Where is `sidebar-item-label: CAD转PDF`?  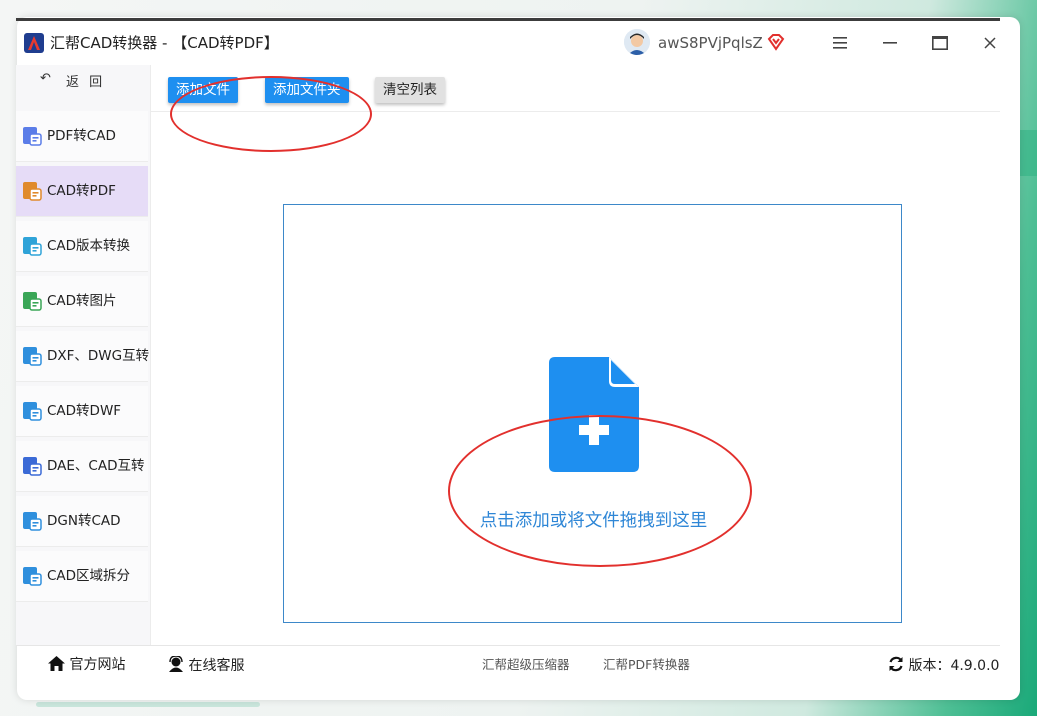 sidebar-item-label: CAD转PDF is located at coordinates (81, 191).